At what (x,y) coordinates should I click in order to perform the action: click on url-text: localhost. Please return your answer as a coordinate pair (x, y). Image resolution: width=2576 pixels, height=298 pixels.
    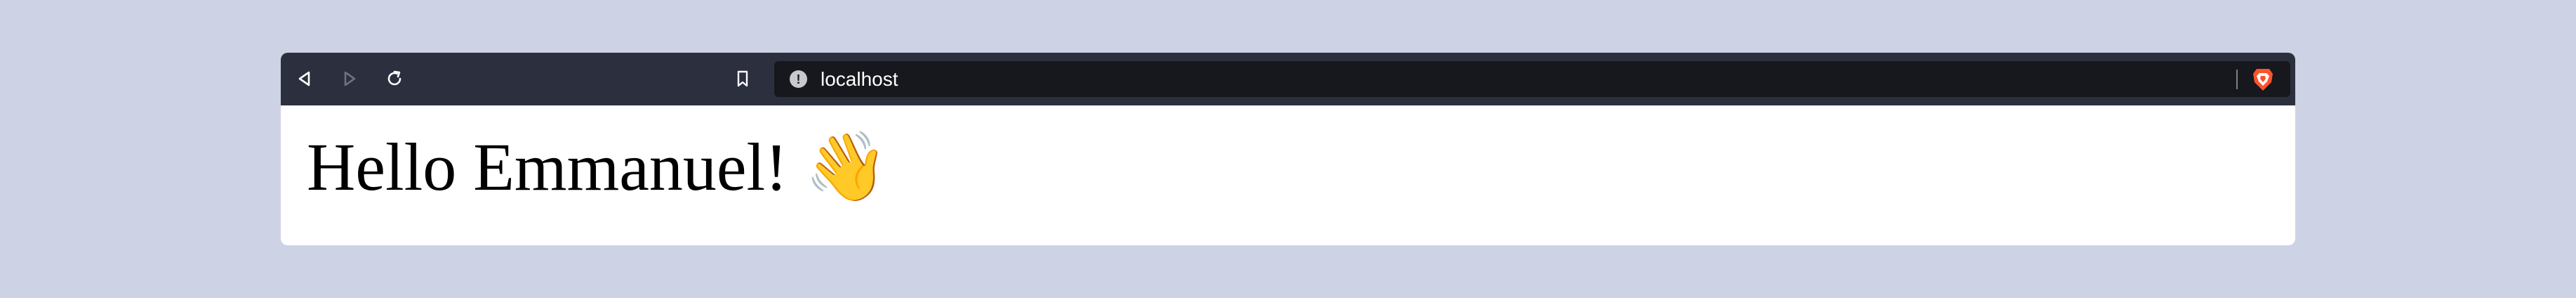
    Looking at the image, I should click on (860, 79).